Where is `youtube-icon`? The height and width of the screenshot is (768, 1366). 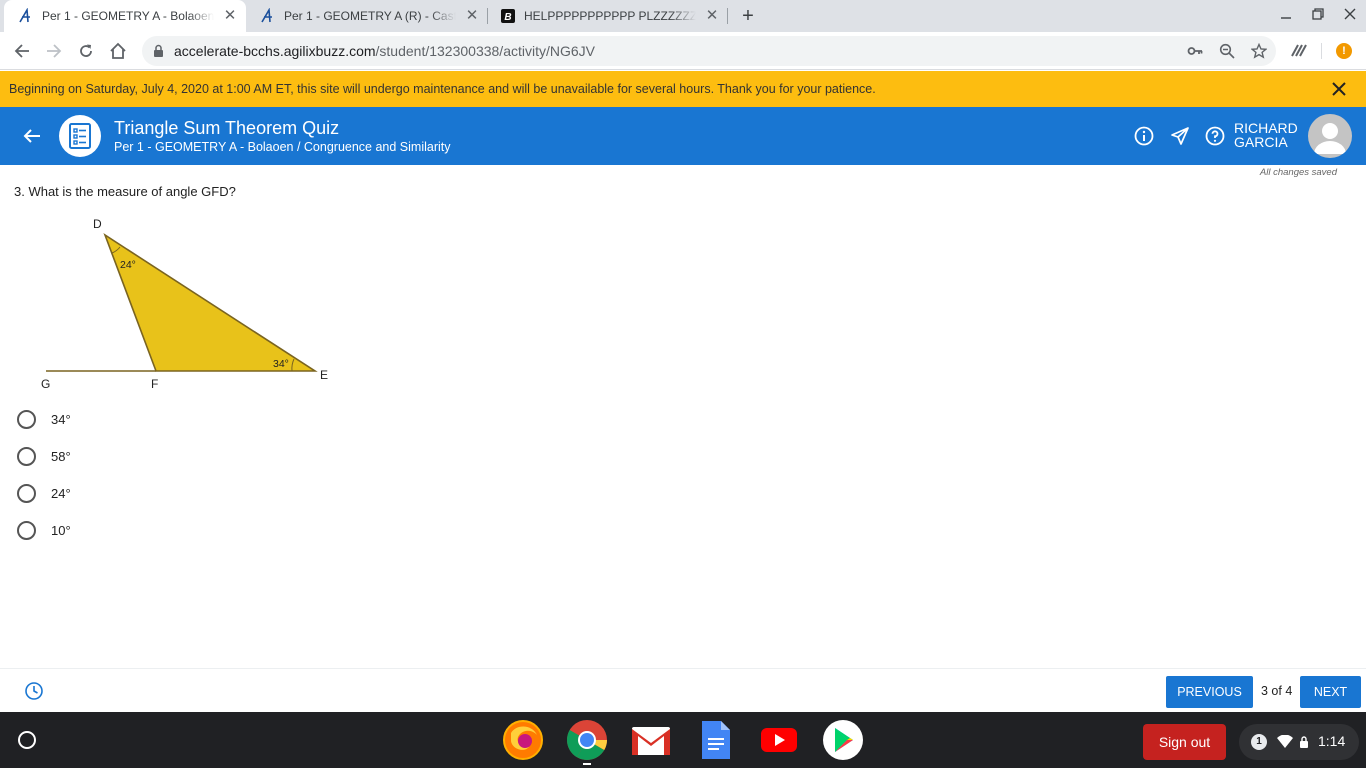
youtube-icon is located at coordinates (779, 740).